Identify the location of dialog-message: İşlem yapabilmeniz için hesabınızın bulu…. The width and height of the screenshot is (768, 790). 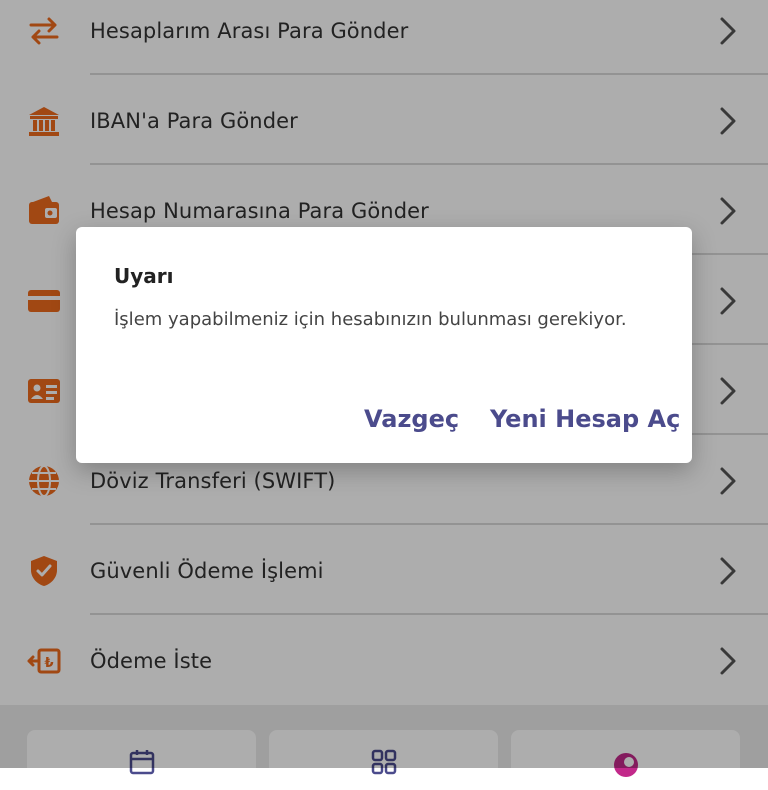
(370, 319).